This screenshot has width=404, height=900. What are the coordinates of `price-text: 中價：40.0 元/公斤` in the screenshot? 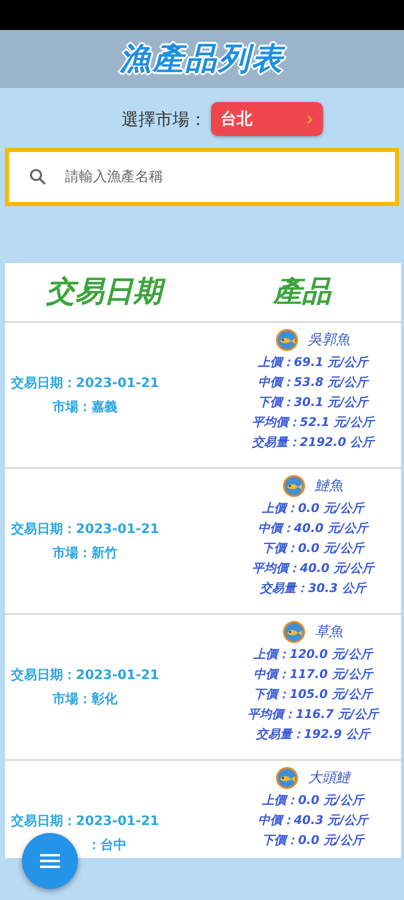 It's located at (313, 528).